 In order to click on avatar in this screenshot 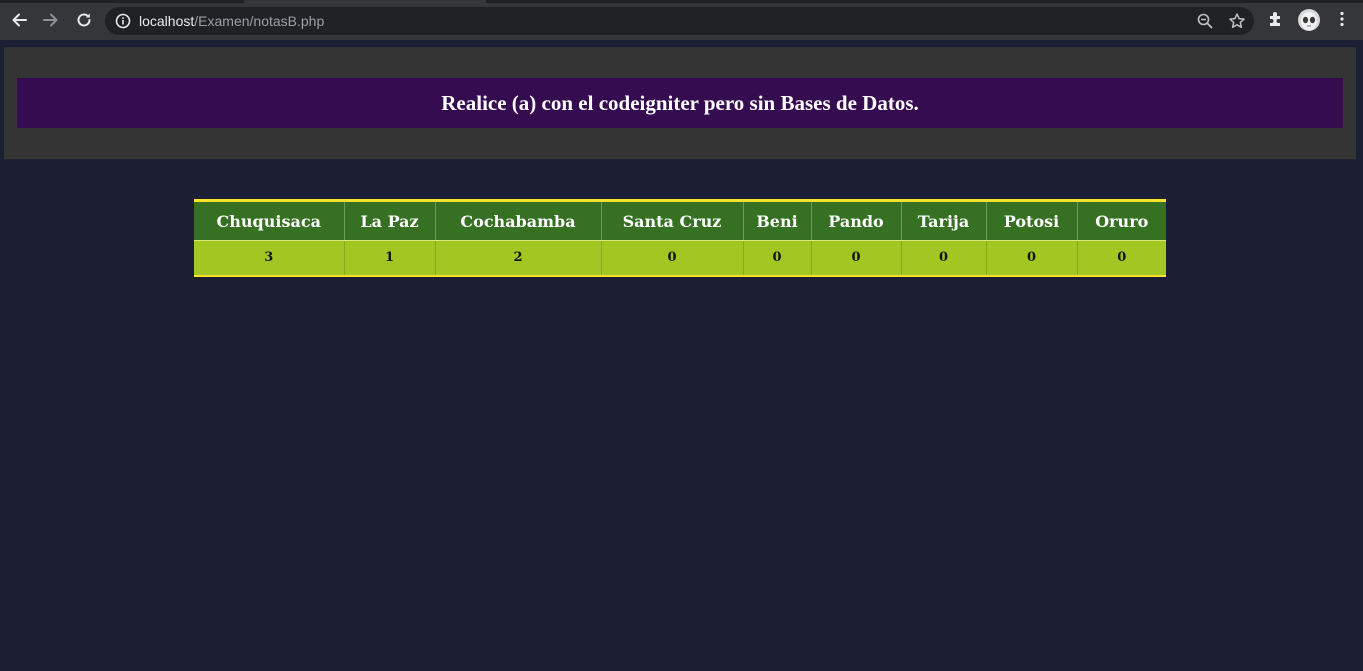, I will do `click(1309, 20)`.